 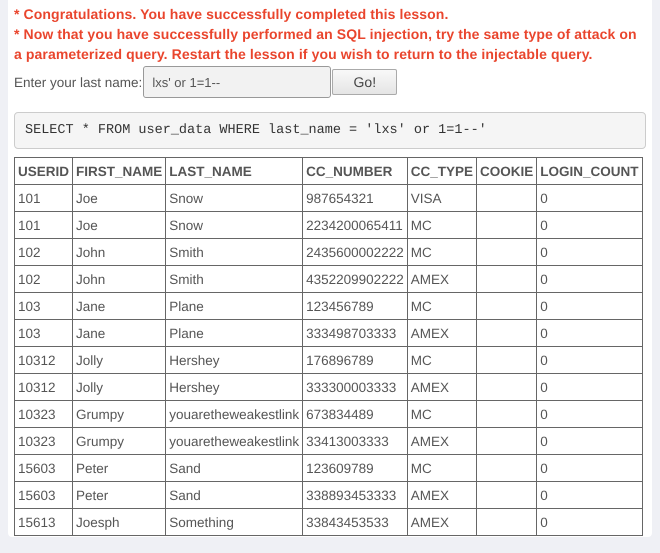 What do you see at coordinates (43, 522) in the screenshot?
I see `table-cell: 15613` at bounding box center [43, 522].